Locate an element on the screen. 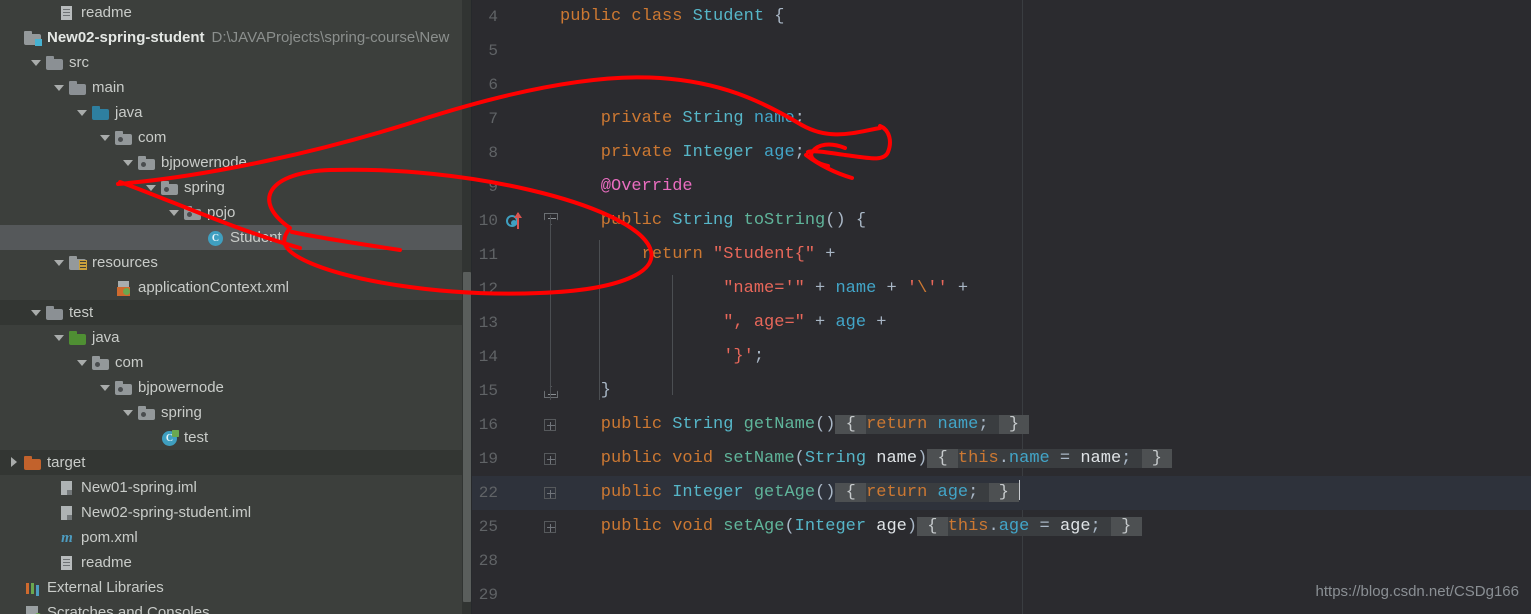 Image resolution: width=1531 pixels, height=614 pixels. package-folder-icon is located at coordinates (147, 163).